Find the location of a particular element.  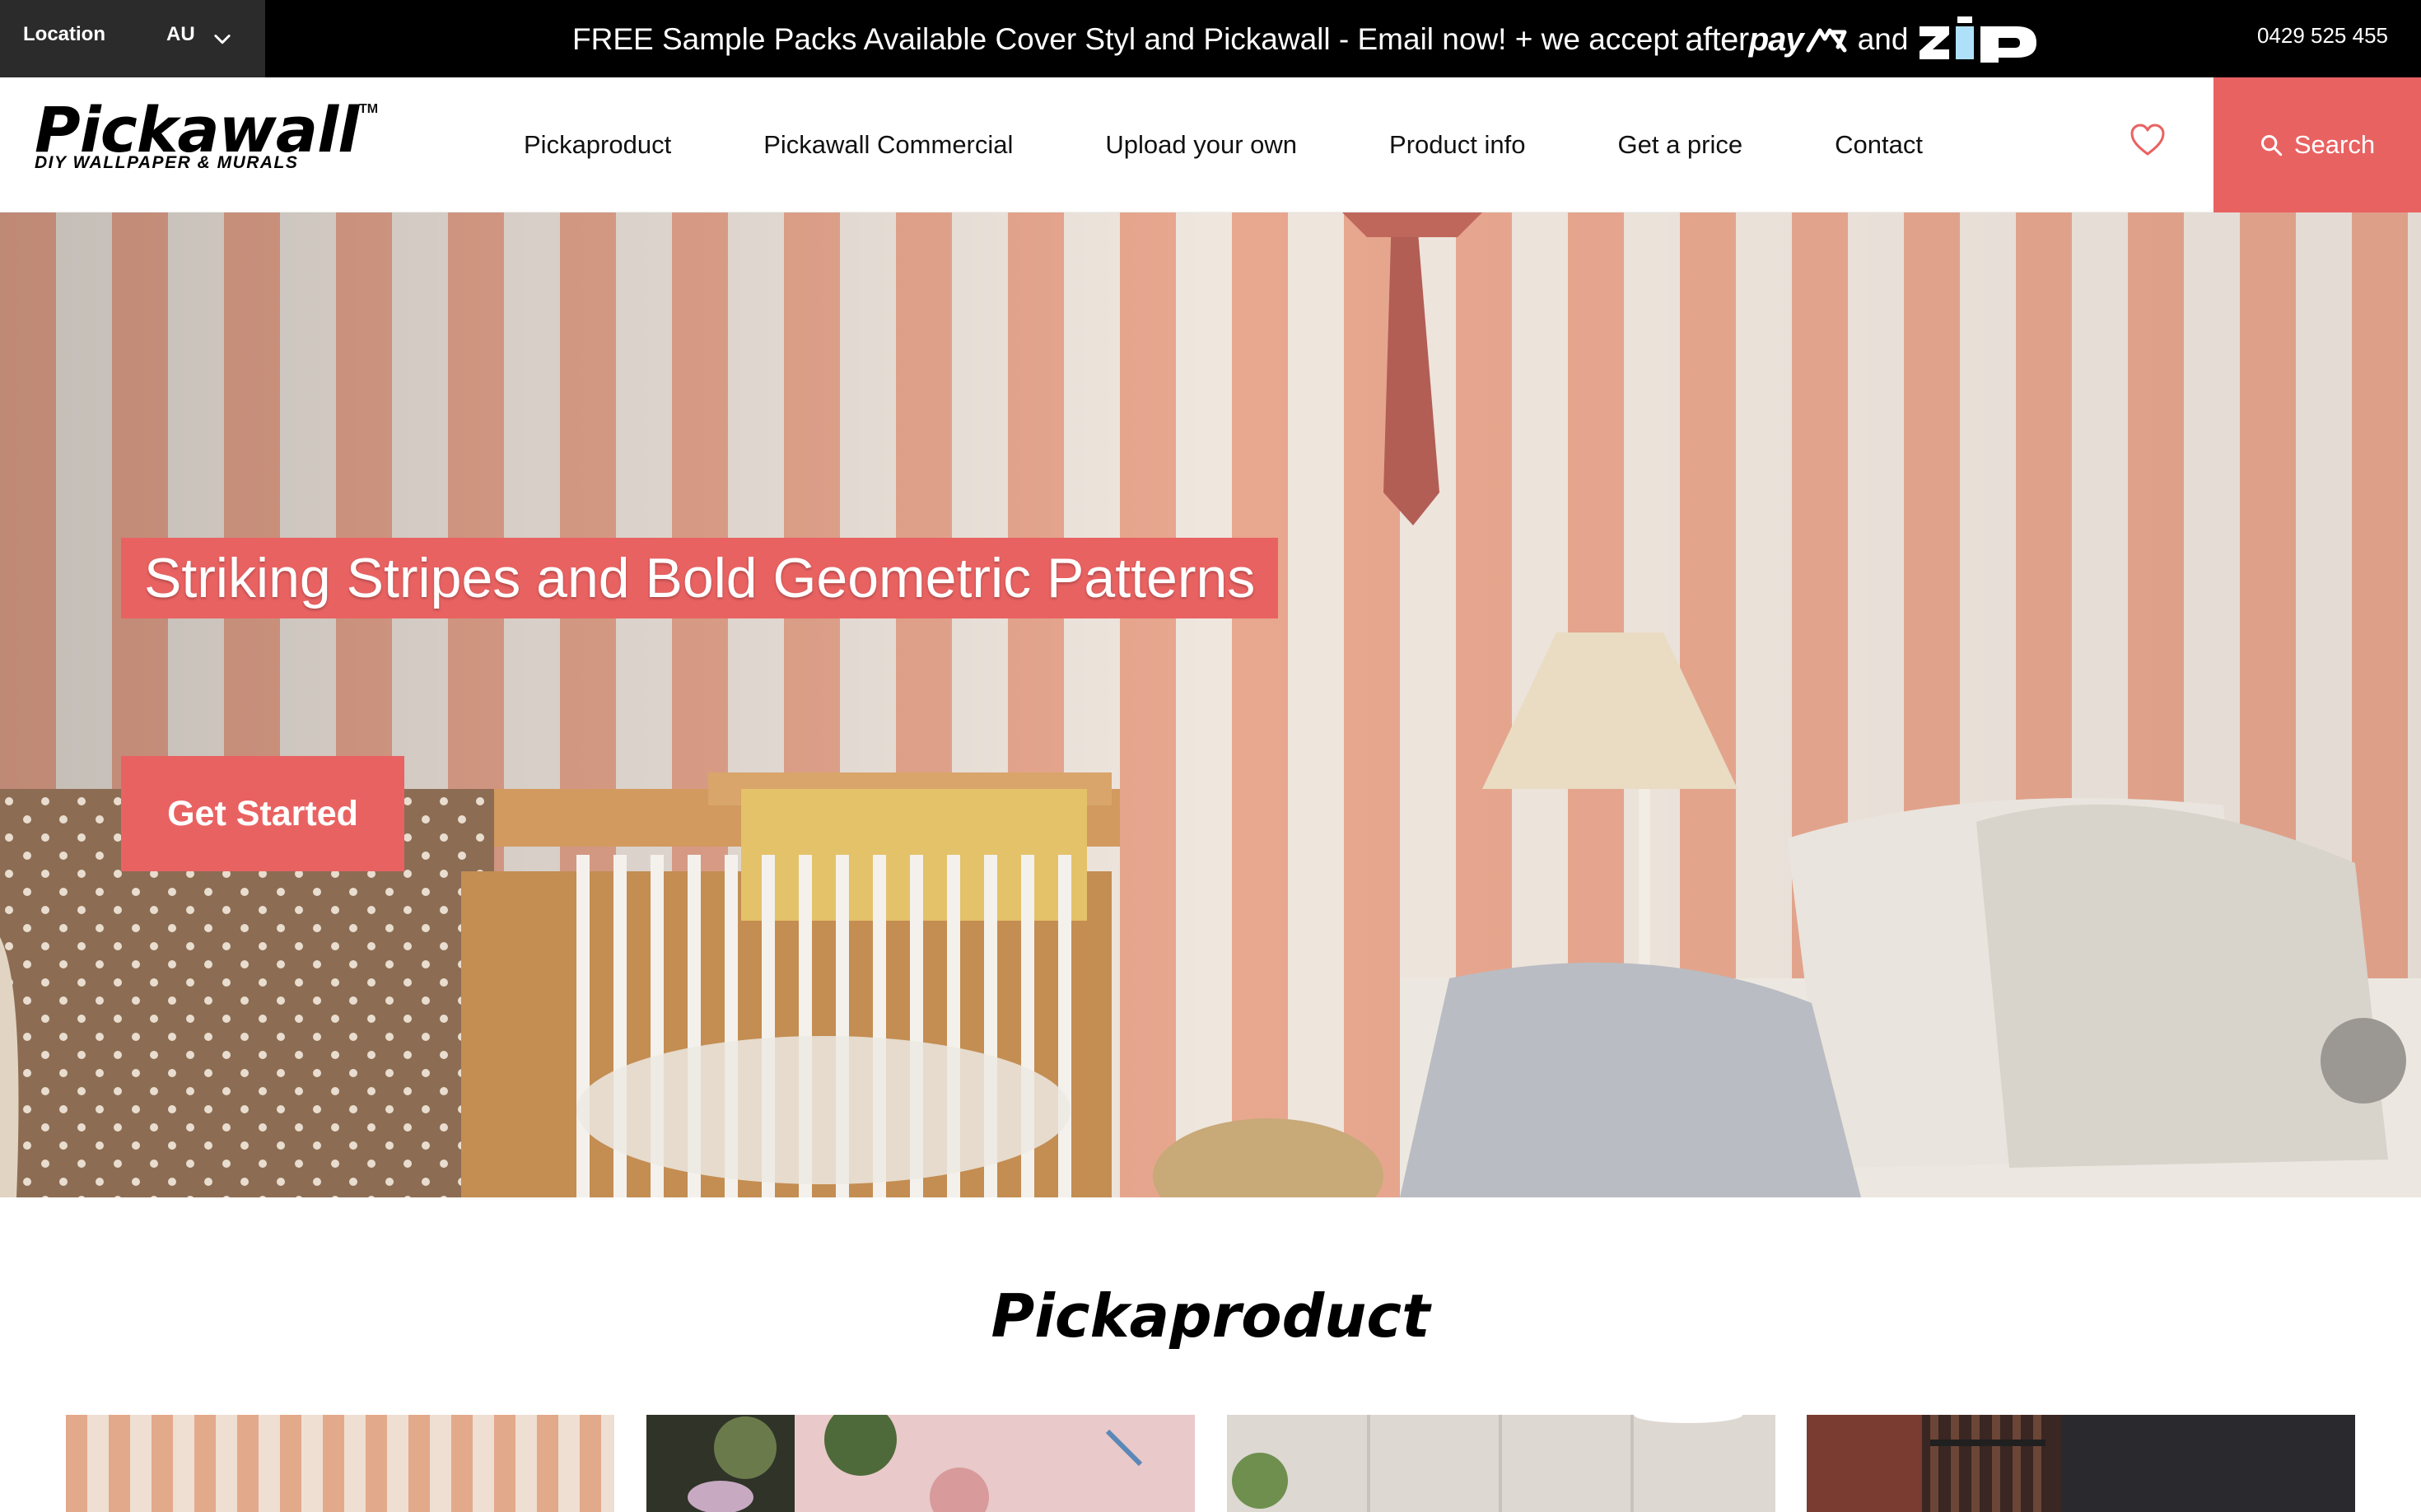

product-card-stripes is located at coordinates (340, 1463).